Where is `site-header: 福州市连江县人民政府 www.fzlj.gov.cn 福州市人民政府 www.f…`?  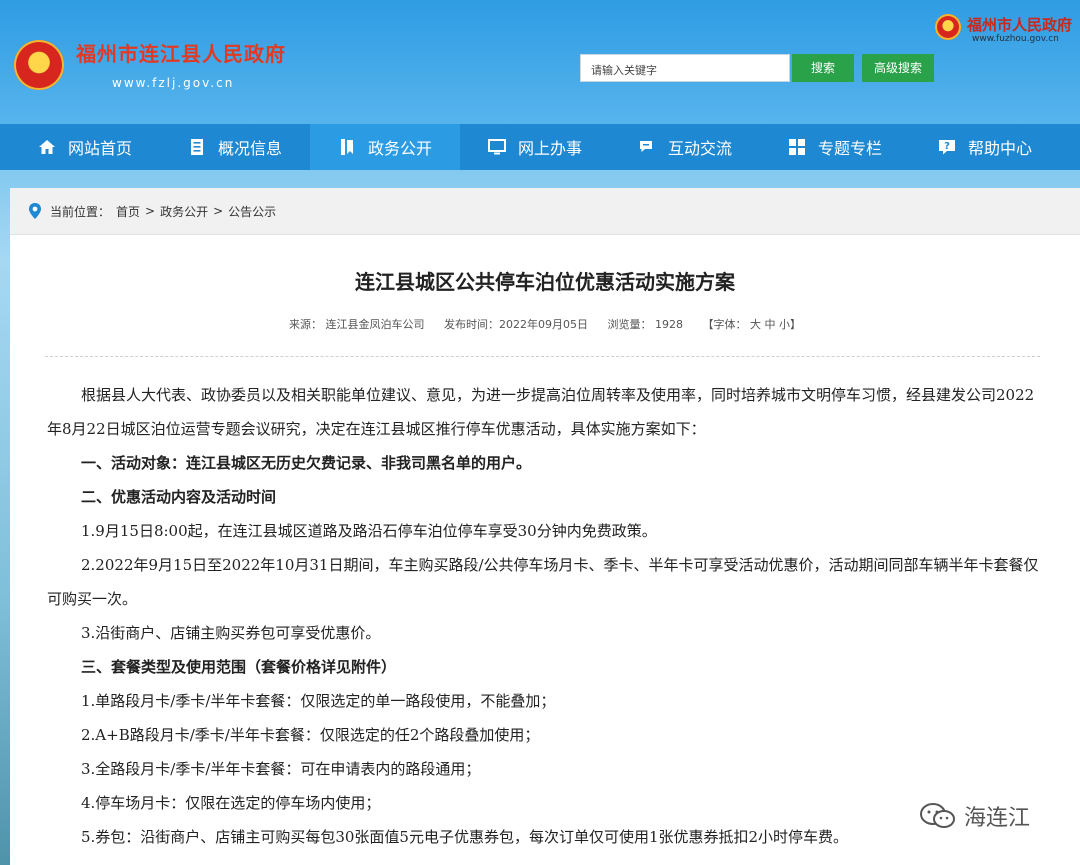 site-header: 福州市连江县人民政府 www.fzlj.gov.cn 福州市人民政府 www.f… is located at coordinates (540, 62).